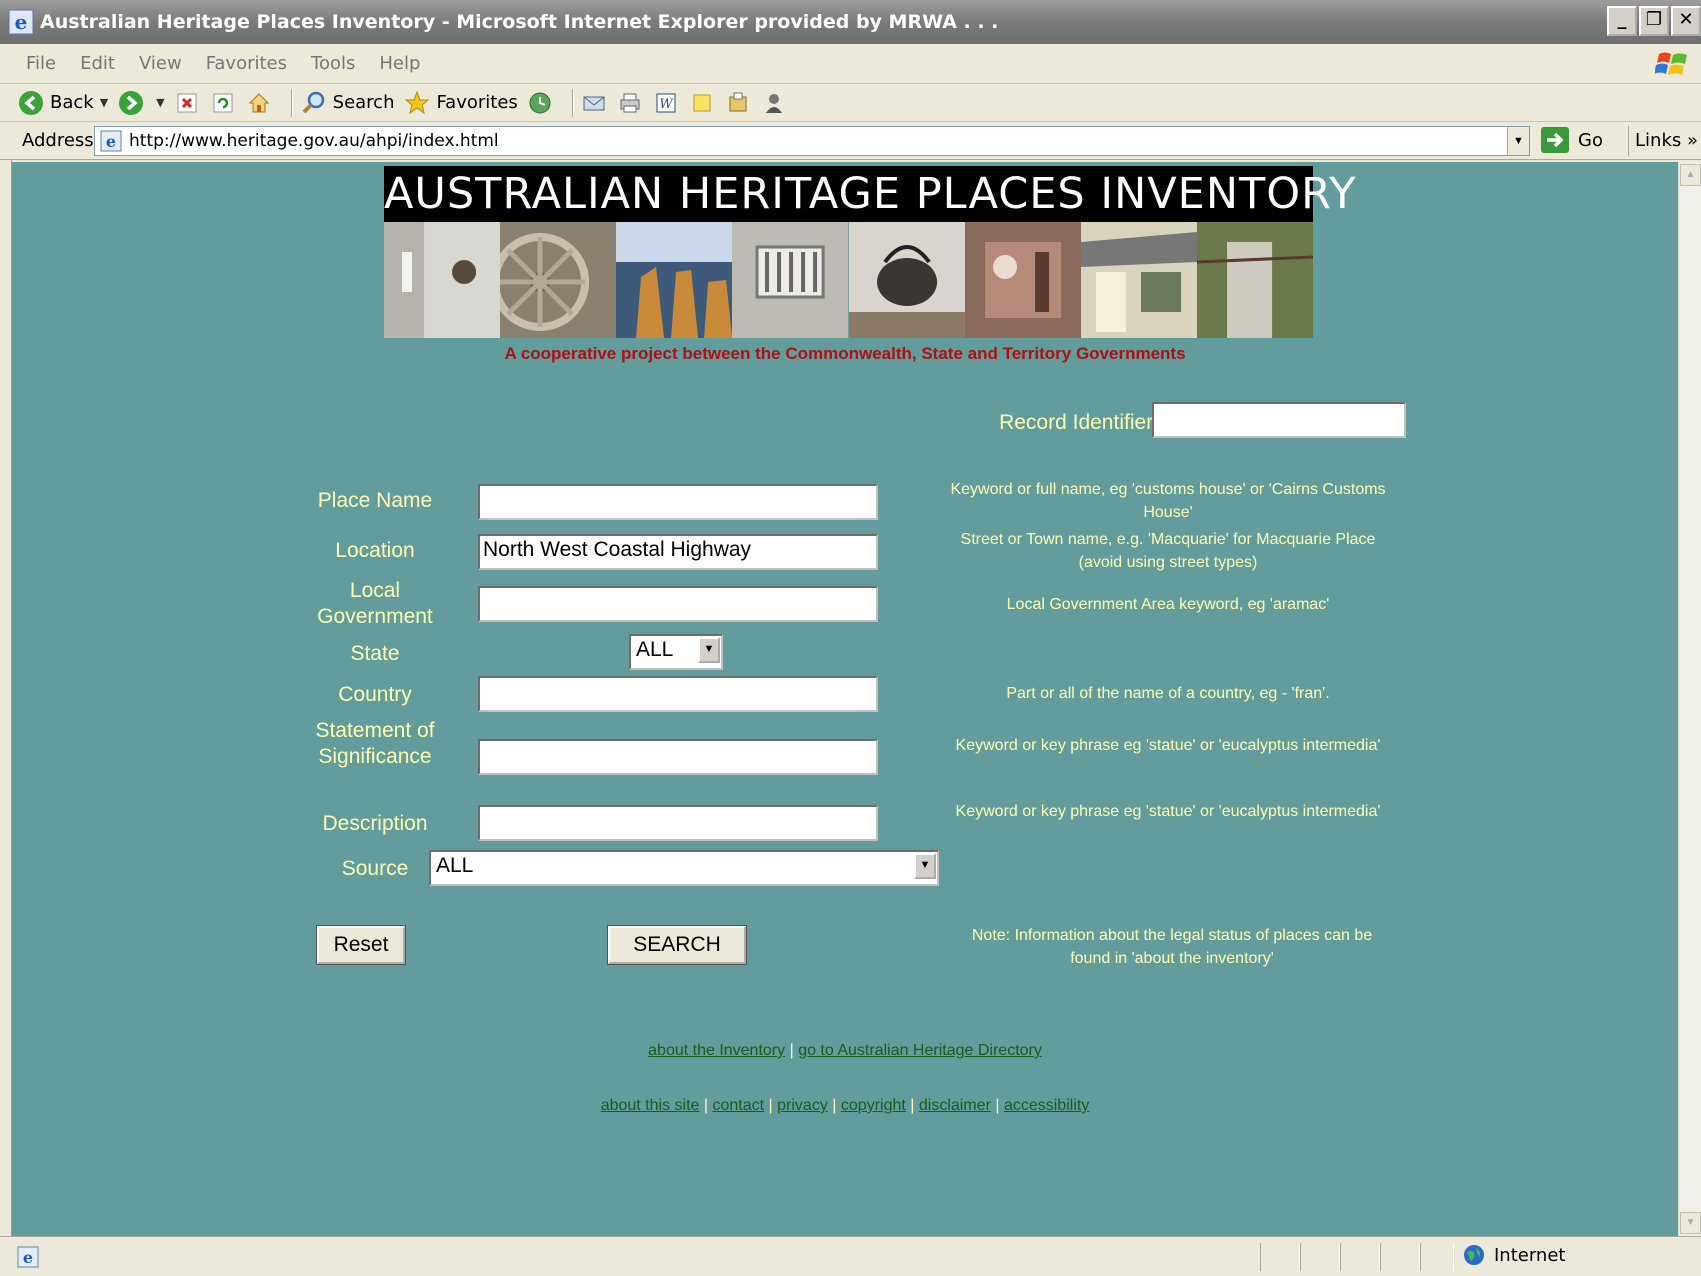 The image size is (1701, 1276). What do you see at coordinates (677, 945) in the screenshot?
I see `search-submit-button: SEARCH` at bounding box center [677, 945].